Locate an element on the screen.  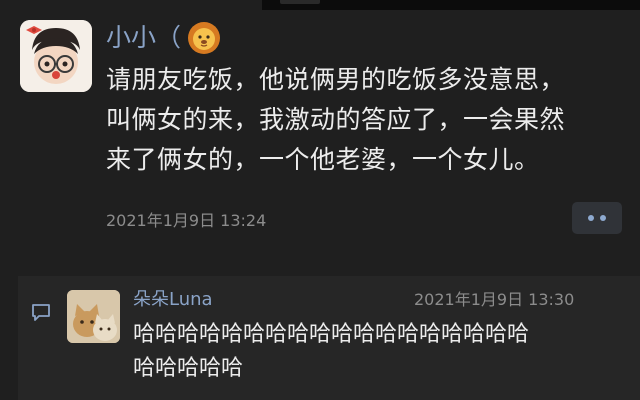
poster-avatar is located at coordinates (56, 56).